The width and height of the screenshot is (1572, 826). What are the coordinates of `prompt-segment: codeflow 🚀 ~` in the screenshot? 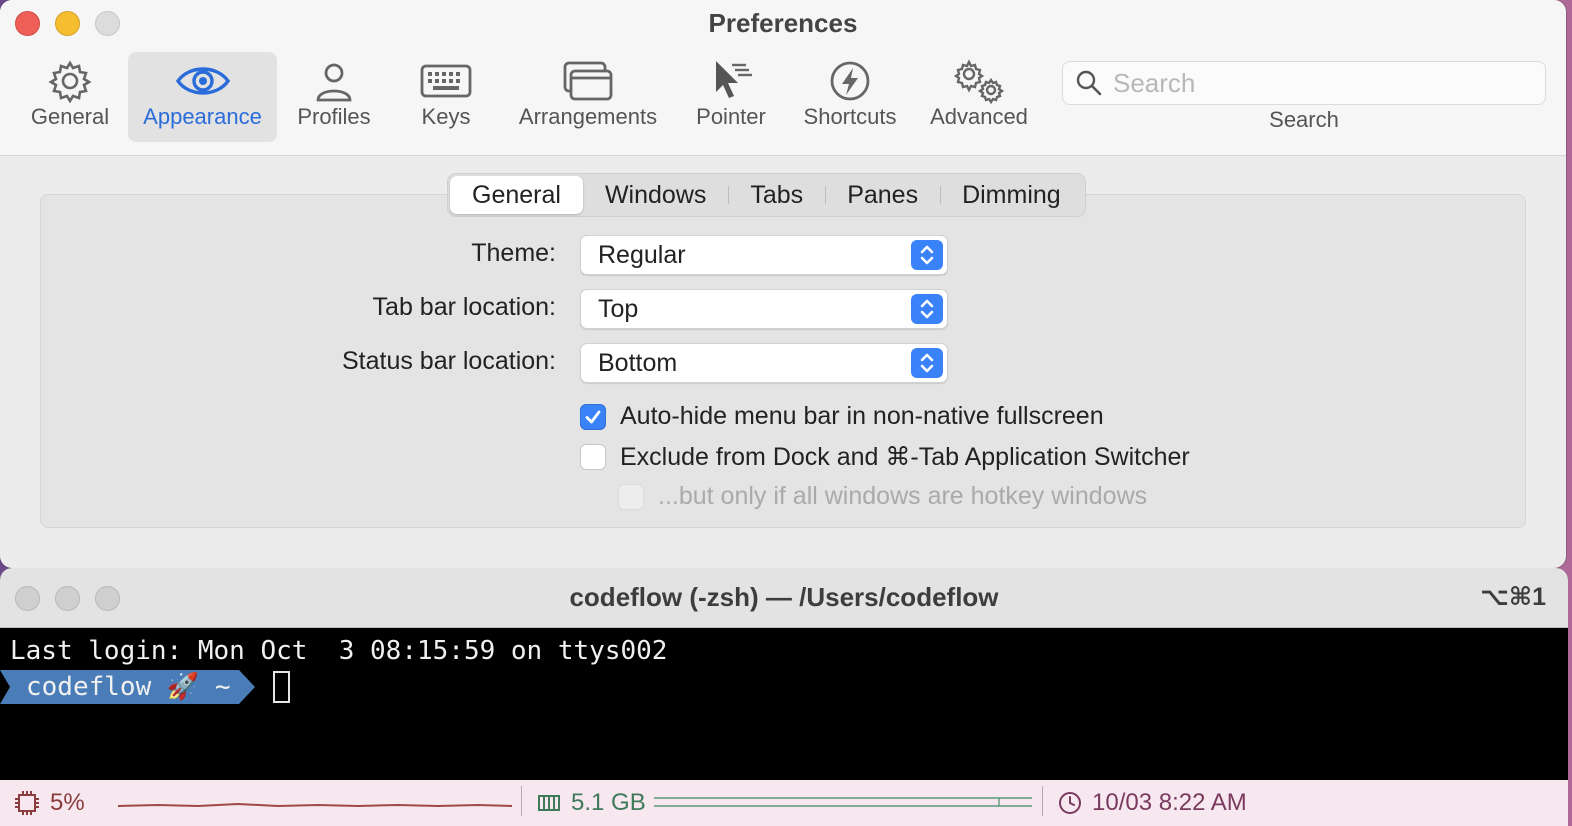 It's located at (119, 687).